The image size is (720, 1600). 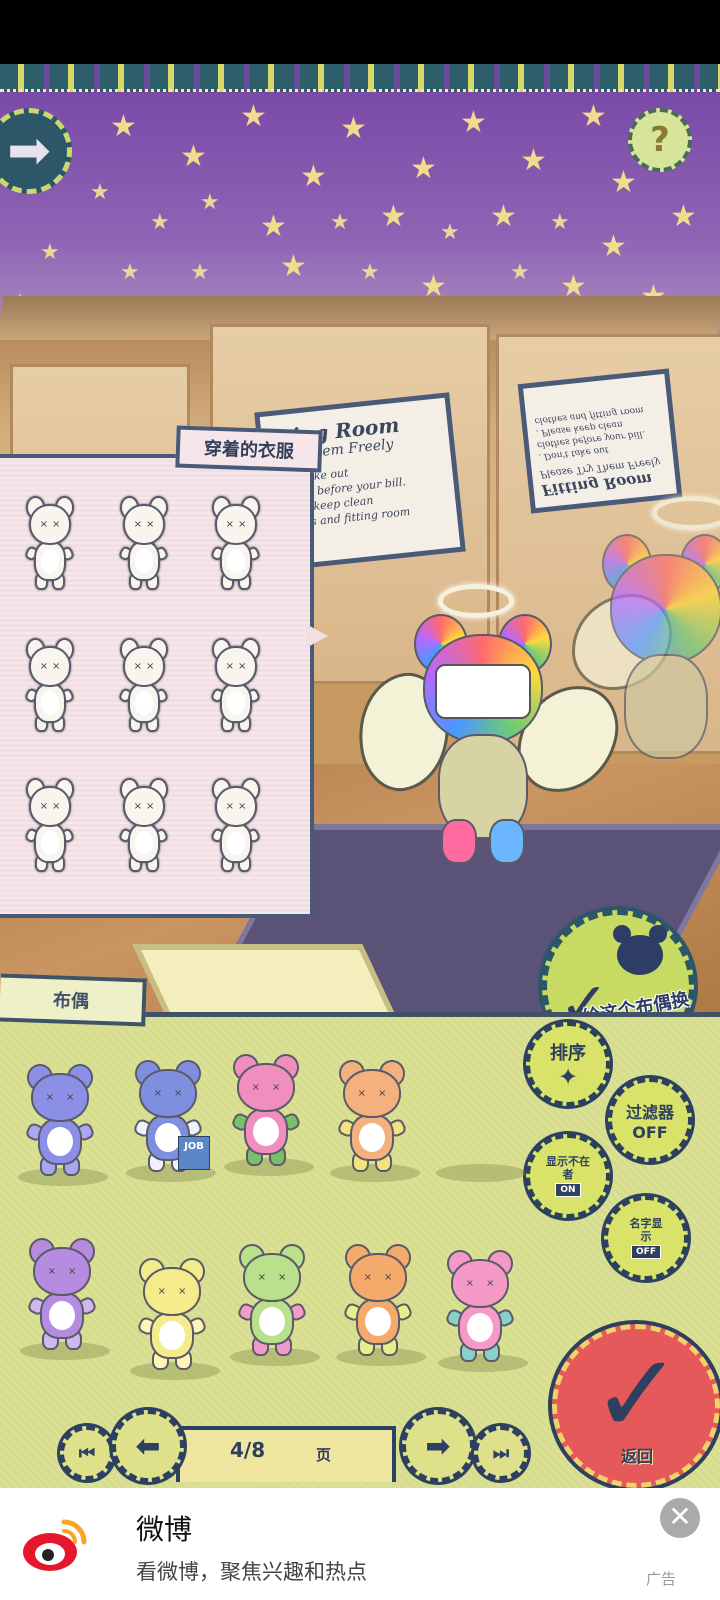 What do you see at coordinates (568, 1176) in the screenshot?
I see `show-absent-toggle: 显示不在者 ON` at bounding box center [568, 1176].